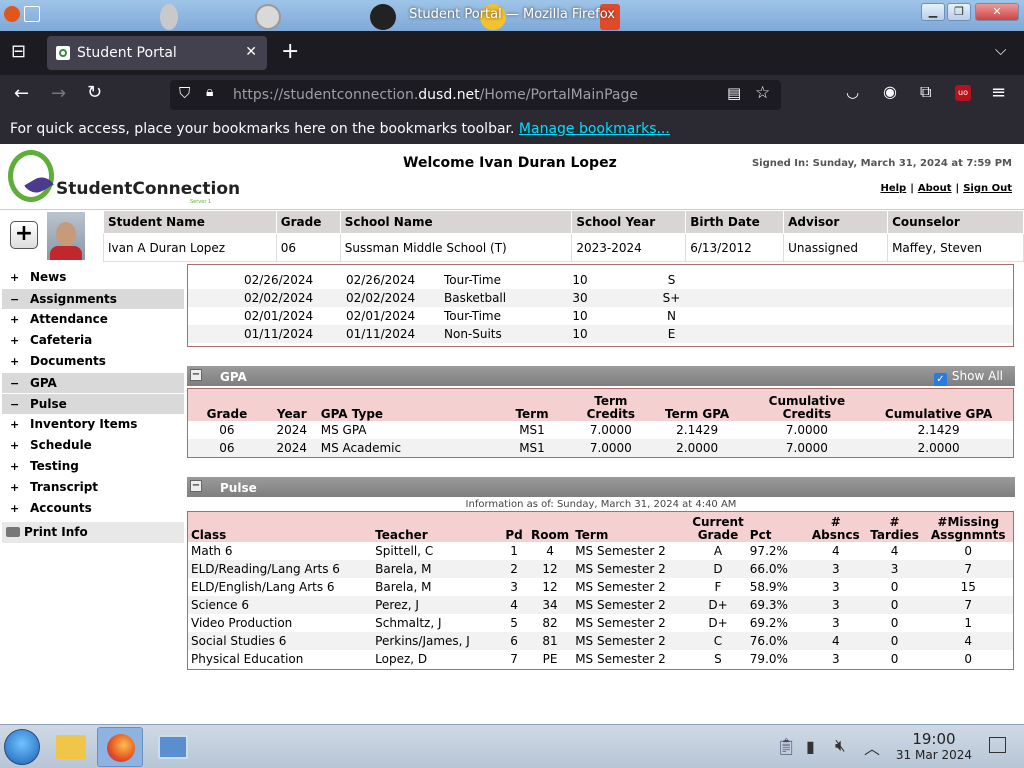 Image resolution: width=1024 pixels, height=768 pixels. What do you see at coordinates (93, 340) in the screenshot?
I see `sidebar-item-cafeteria: + Cafeteria` at bounding box center [93, 340].